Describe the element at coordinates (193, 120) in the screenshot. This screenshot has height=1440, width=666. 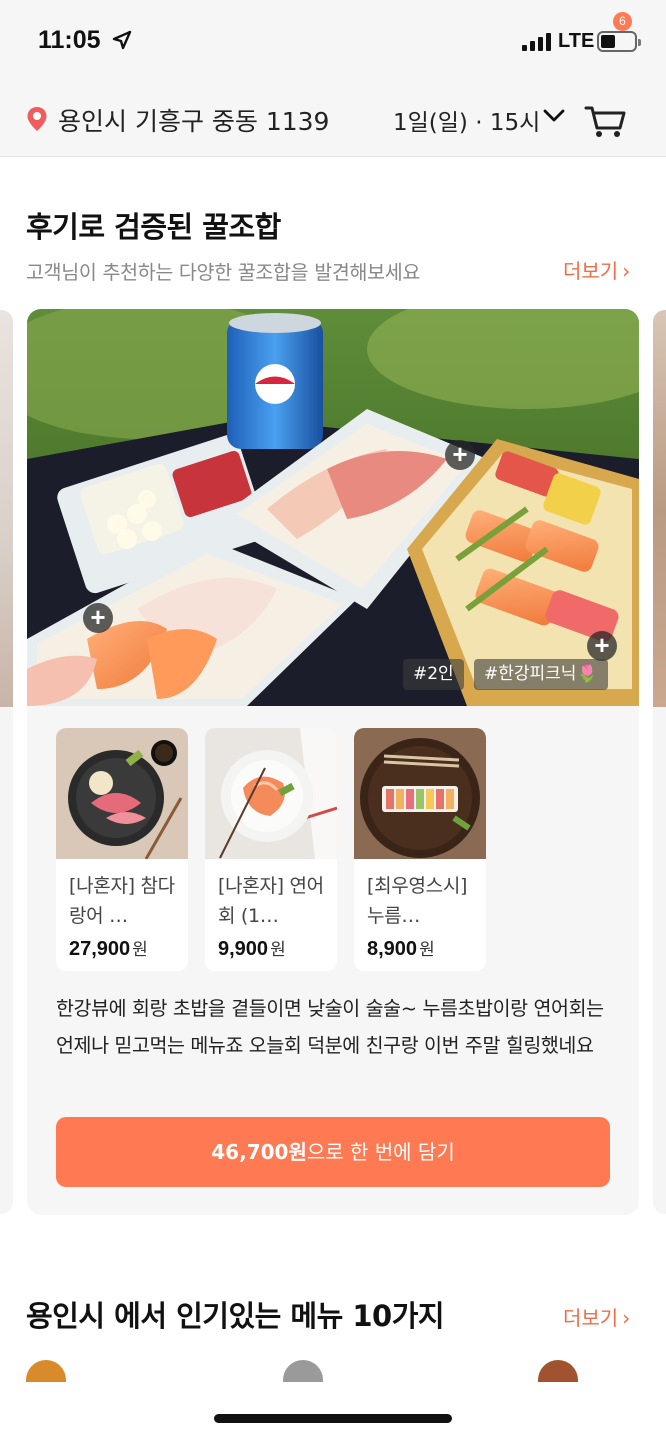
I see `delivery-address: 용인시 기흥구 중동 1139` at that location.